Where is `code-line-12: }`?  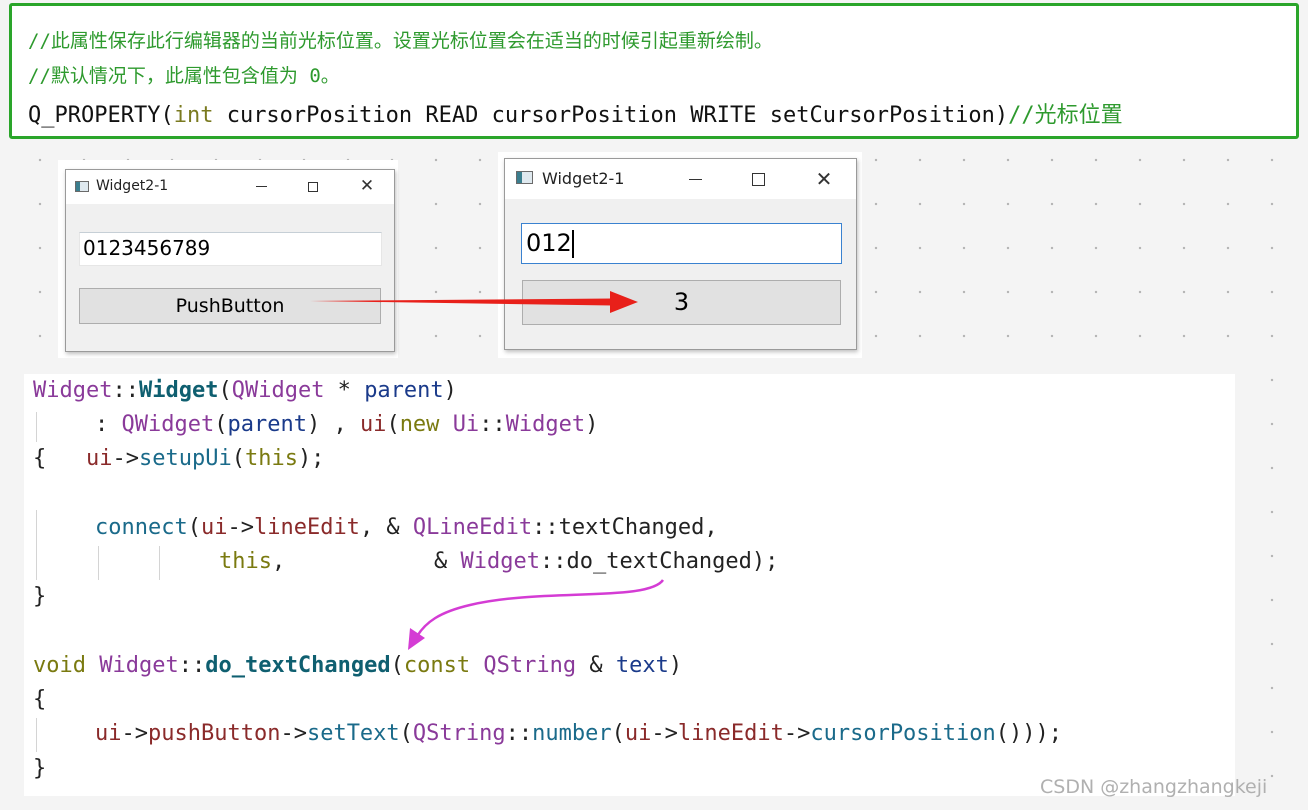 code-line-12: } is located at coordinates (40, 768).